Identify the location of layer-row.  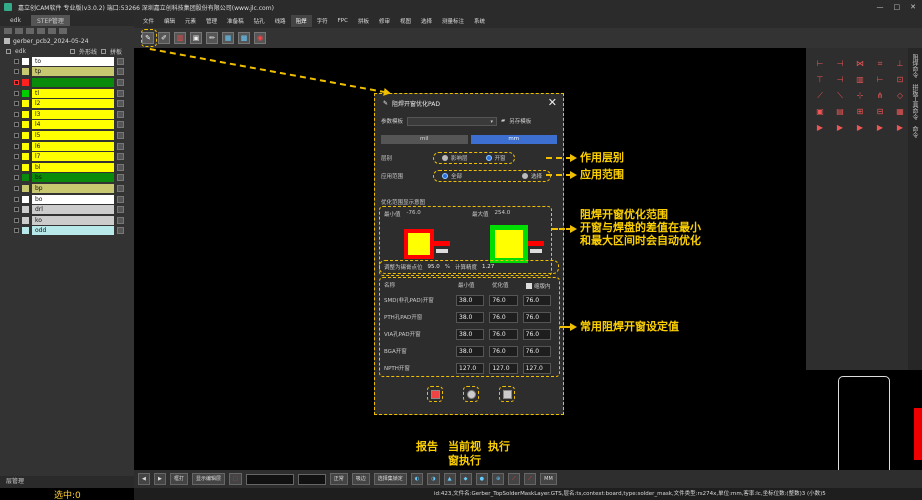
(67, 82).